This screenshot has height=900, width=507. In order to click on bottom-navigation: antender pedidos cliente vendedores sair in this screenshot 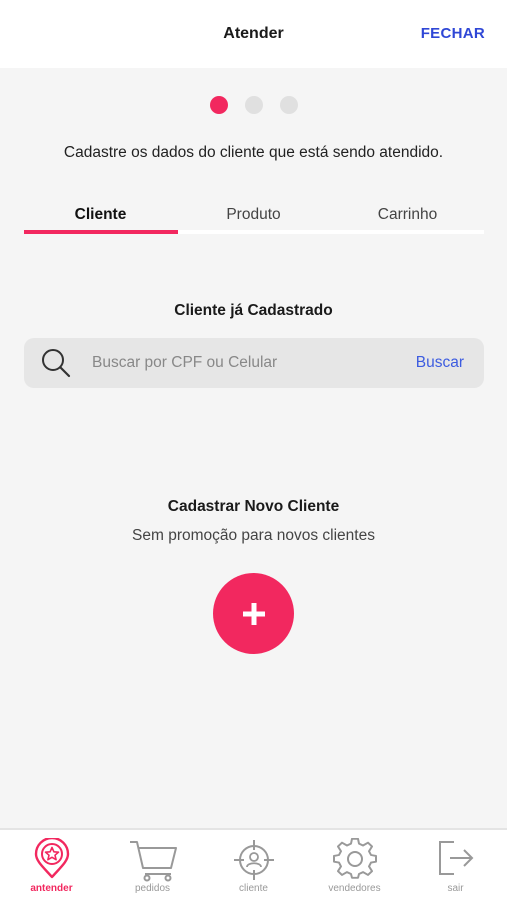, I will do `click(253, 864)`.